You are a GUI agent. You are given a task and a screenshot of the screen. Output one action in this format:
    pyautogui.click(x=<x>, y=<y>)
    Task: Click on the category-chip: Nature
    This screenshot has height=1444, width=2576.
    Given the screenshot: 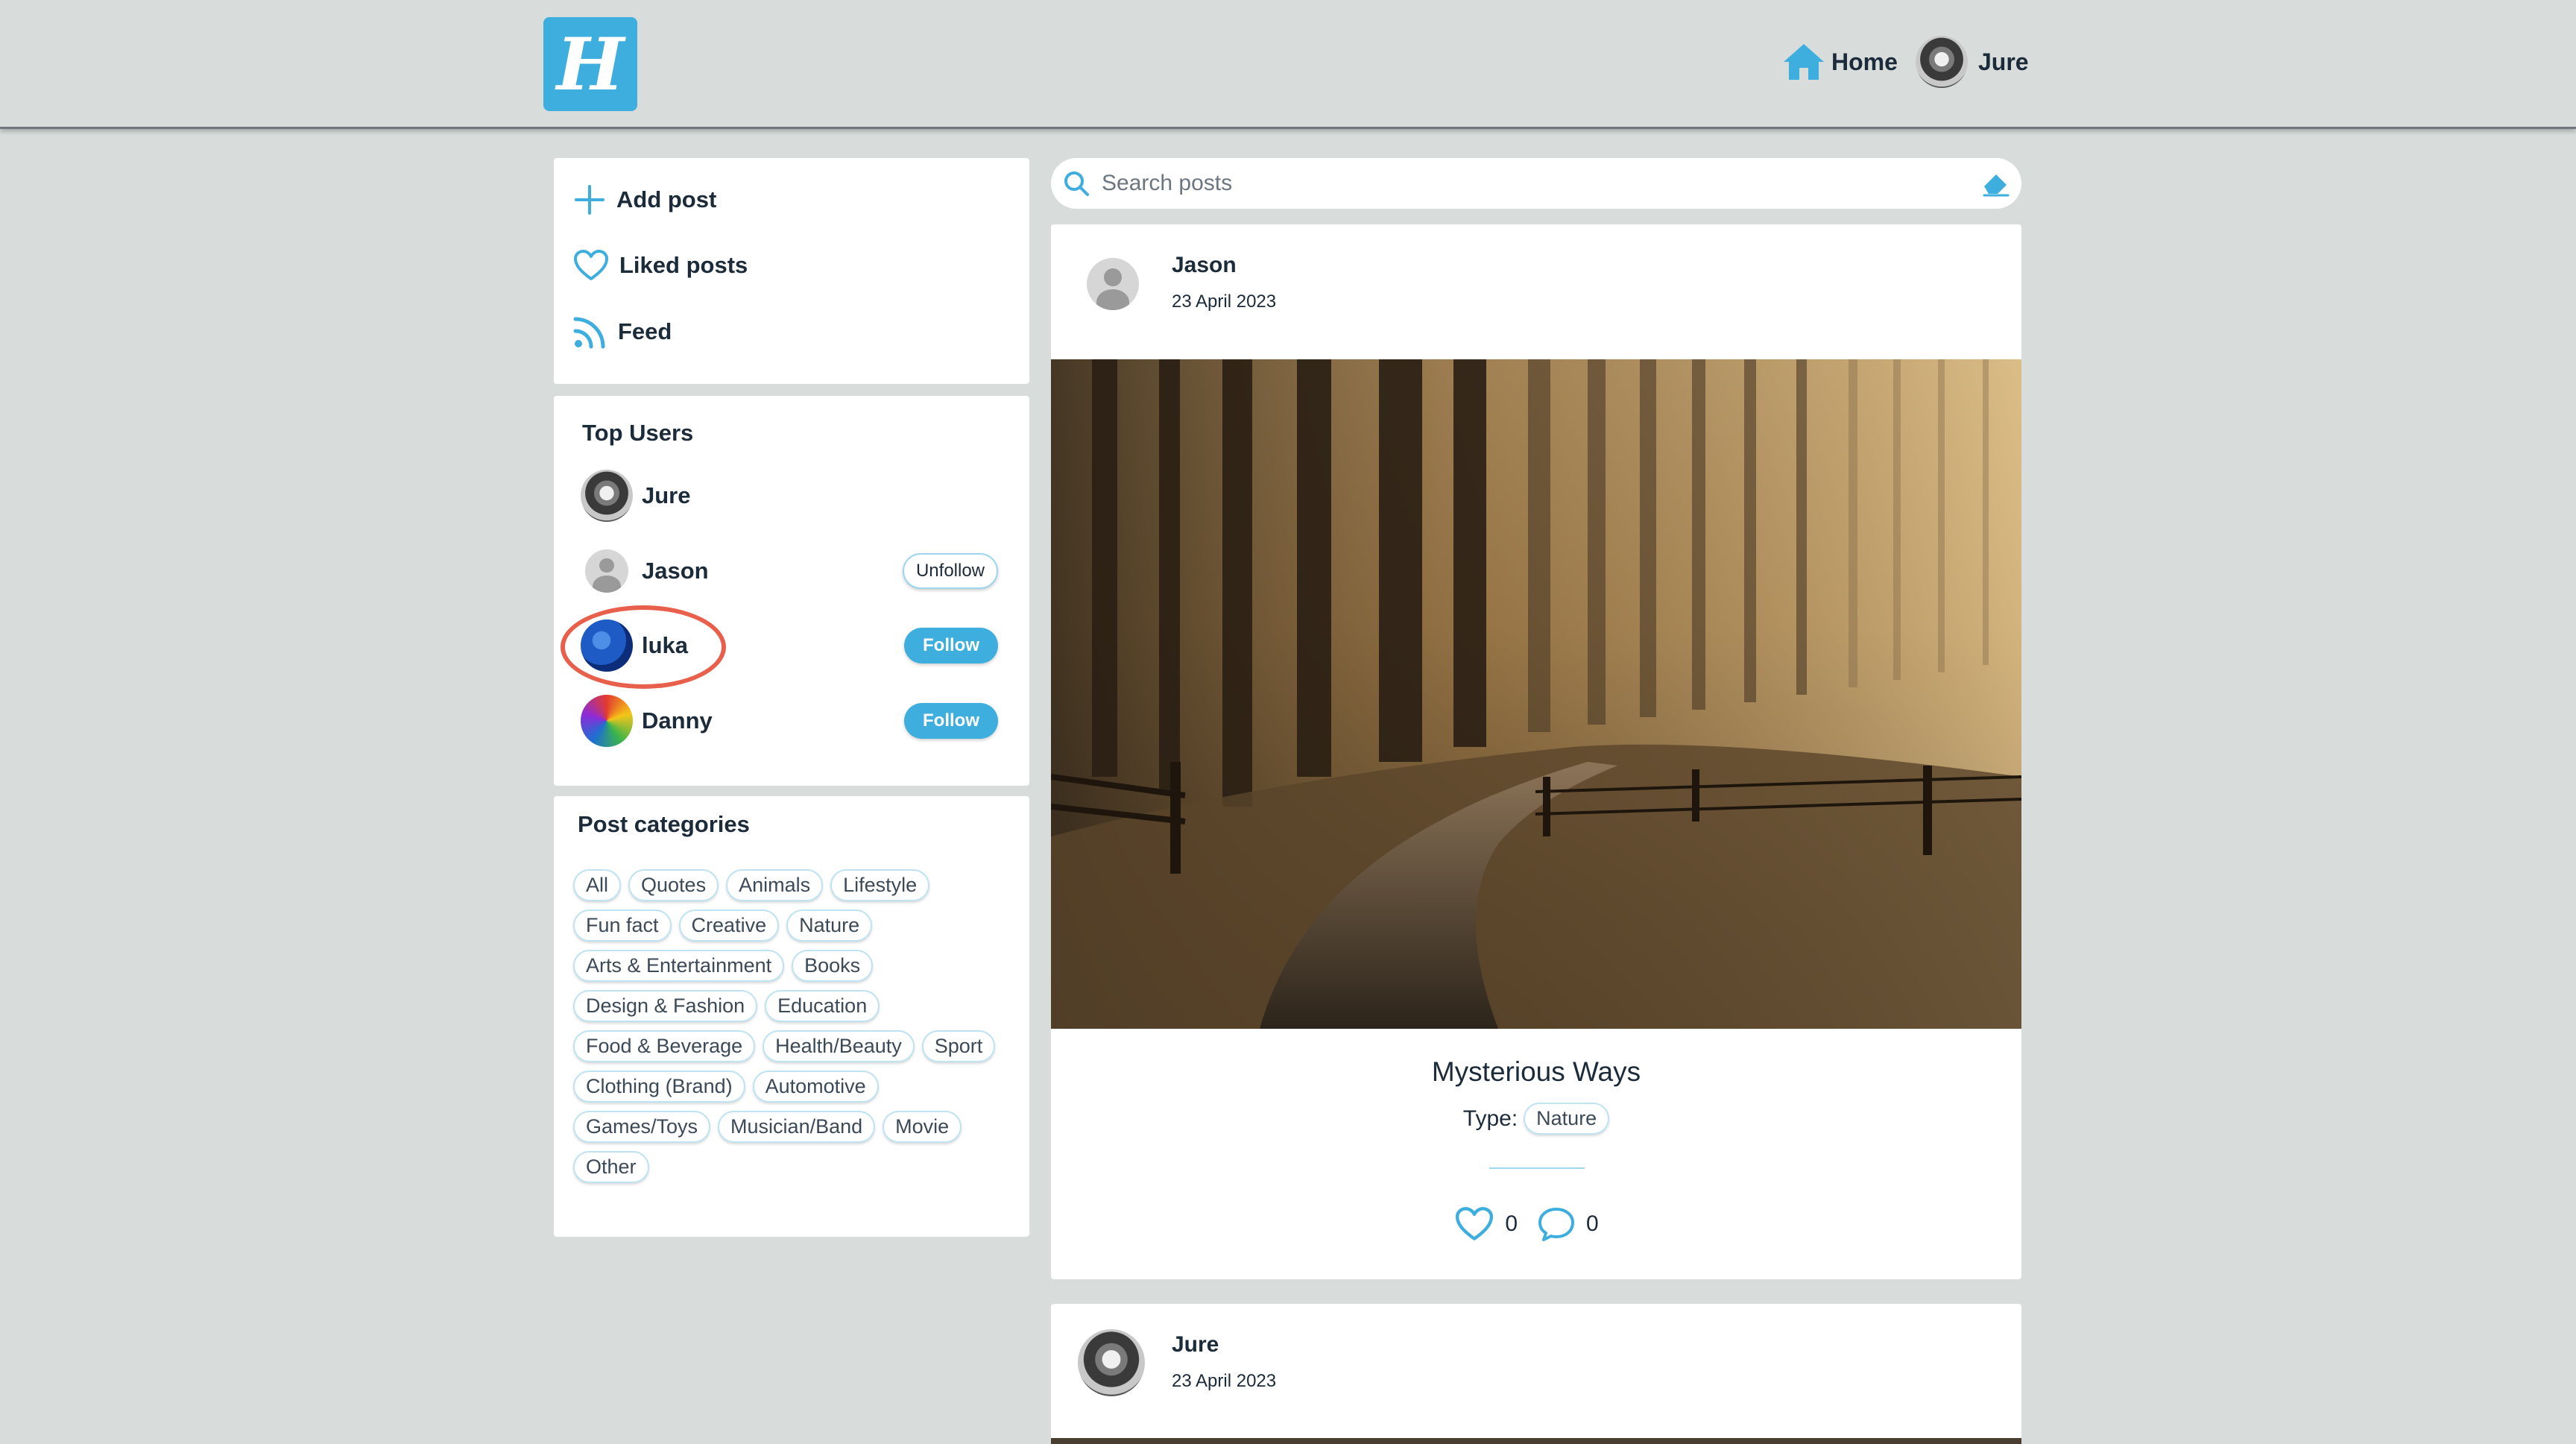 What is the action you would take?
    pyautogui.click(x=830, y=925)
    